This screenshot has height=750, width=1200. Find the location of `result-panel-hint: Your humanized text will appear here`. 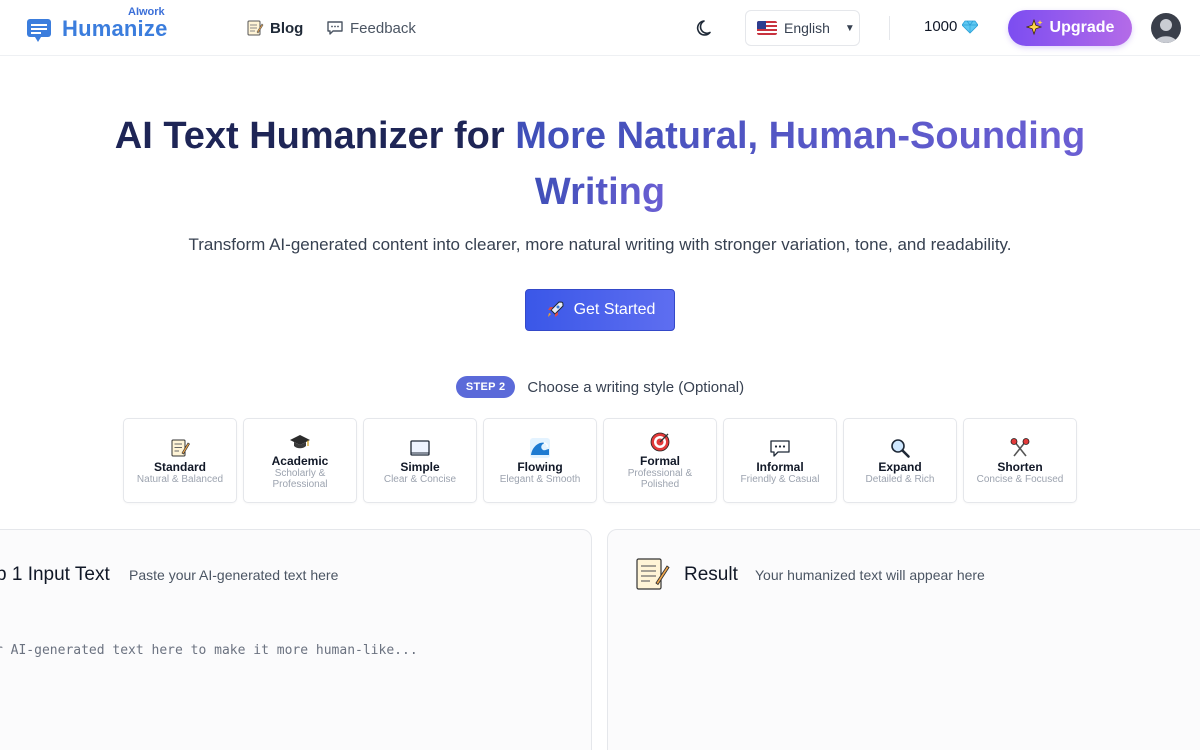

result-panel-hint: Your humanized text will appear here is located at coordinates (870, 575).